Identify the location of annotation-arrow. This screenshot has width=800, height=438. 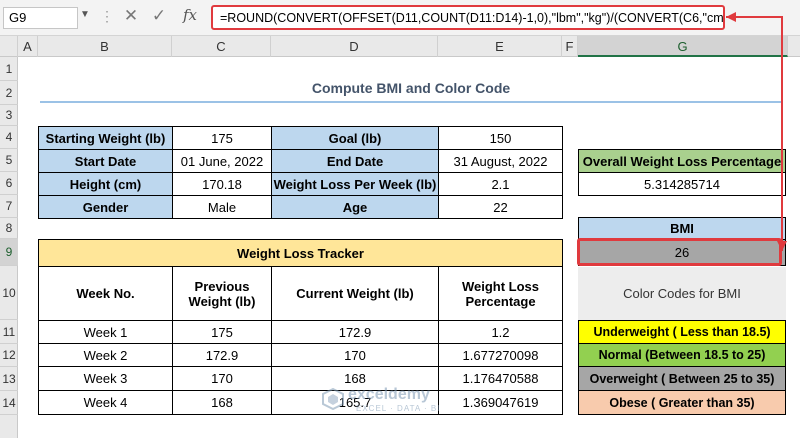
(756, 131).